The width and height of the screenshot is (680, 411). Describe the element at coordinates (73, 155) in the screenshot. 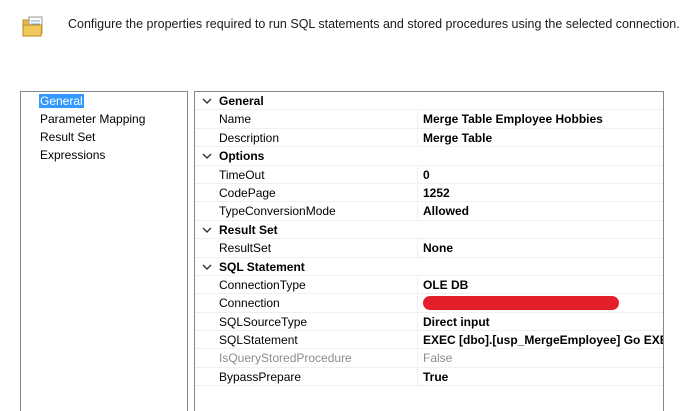

I see `nav-item-label: Expressions` at that location.